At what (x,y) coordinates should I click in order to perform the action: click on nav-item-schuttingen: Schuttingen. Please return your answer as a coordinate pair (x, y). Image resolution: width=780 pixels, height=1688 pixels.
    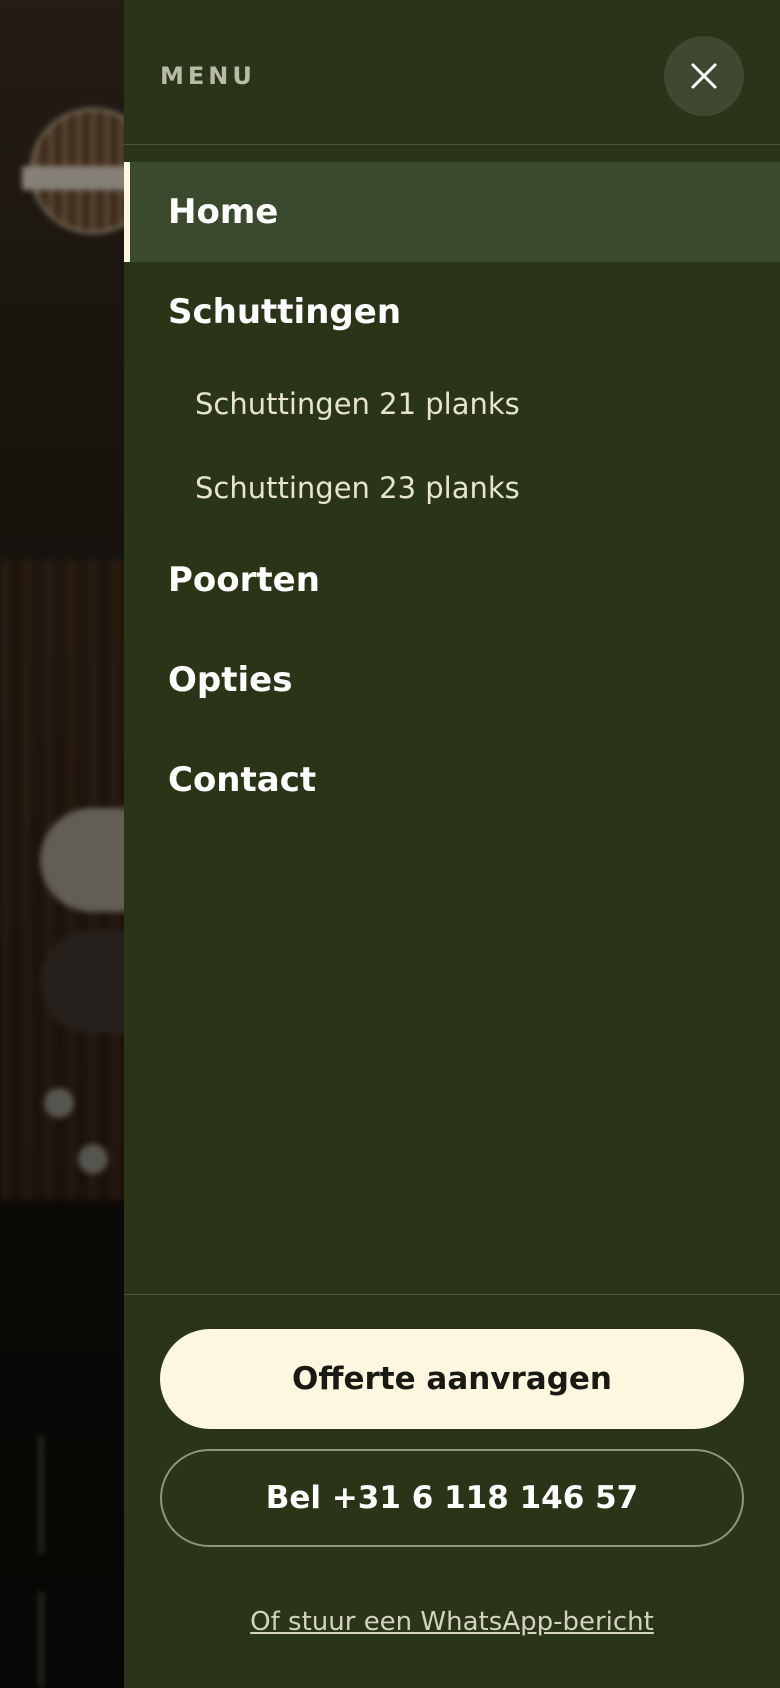
    Looking at the image, I should click on (452, 312).